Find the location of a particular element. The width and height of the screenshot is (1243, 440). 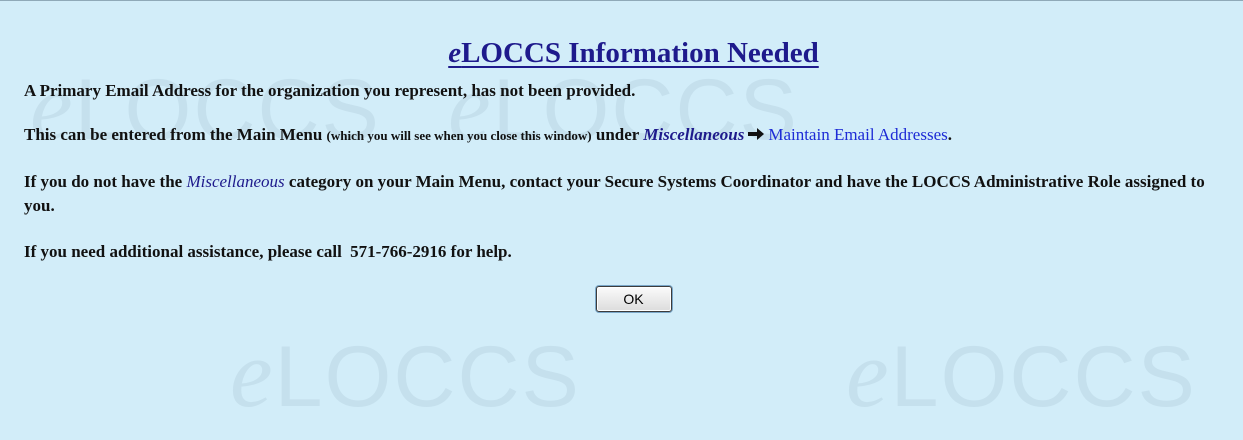

dialog-title: eLOCCS Information Needed is located at coordinates (633, 53).